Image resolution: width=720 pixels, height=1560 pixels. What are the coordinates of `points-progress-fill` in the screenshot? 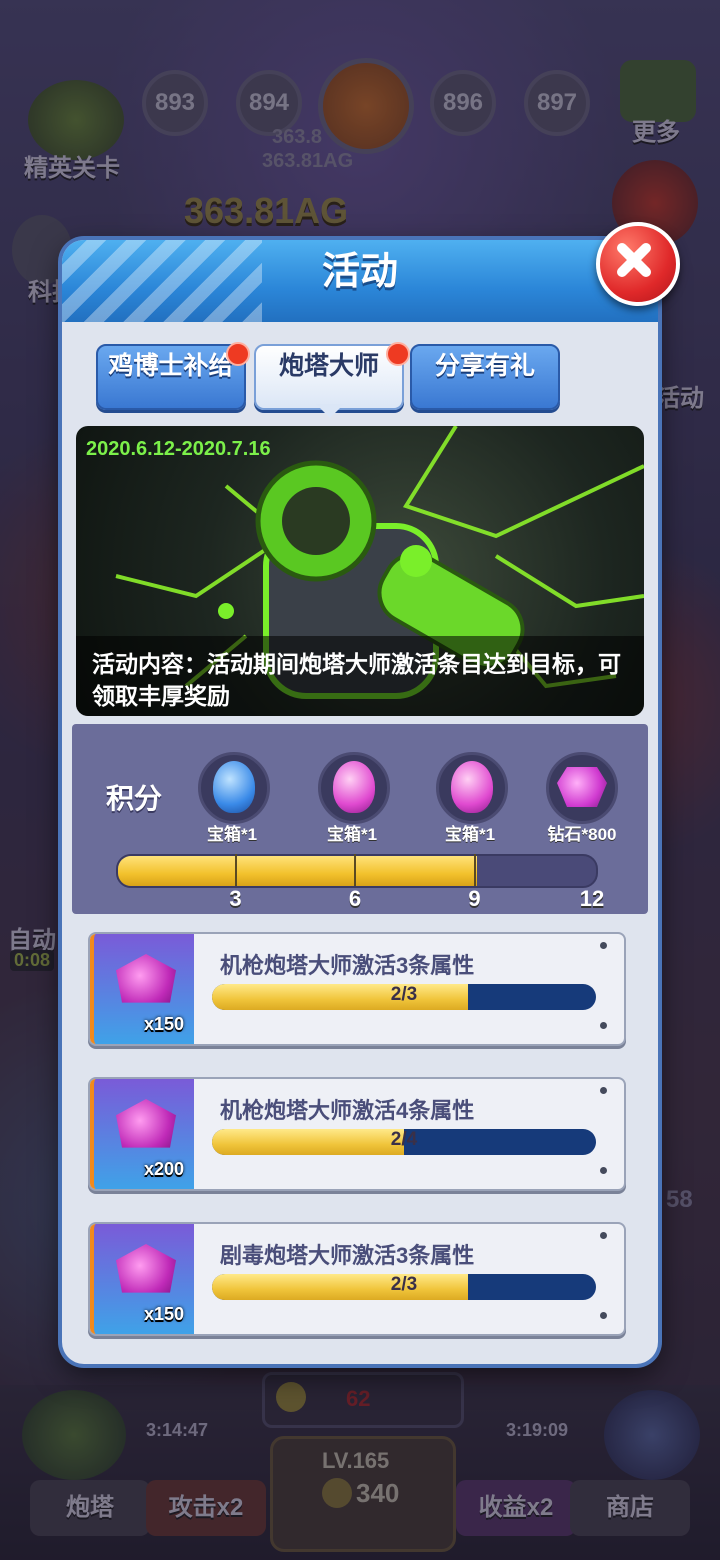 It's located at (297, 871).